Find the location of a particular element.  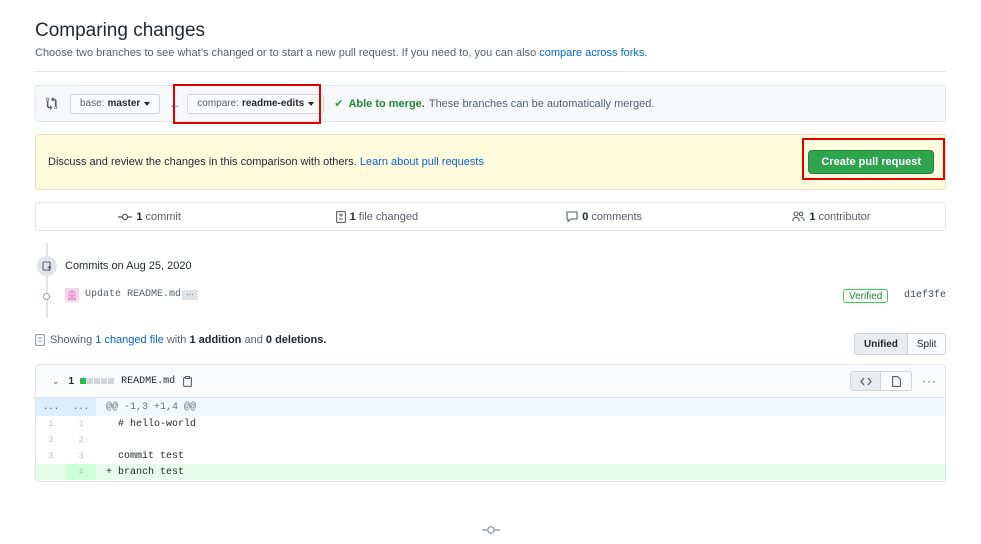

learn-pull-requests-link: Learn about pull requests is located at coordinates (422, 162).